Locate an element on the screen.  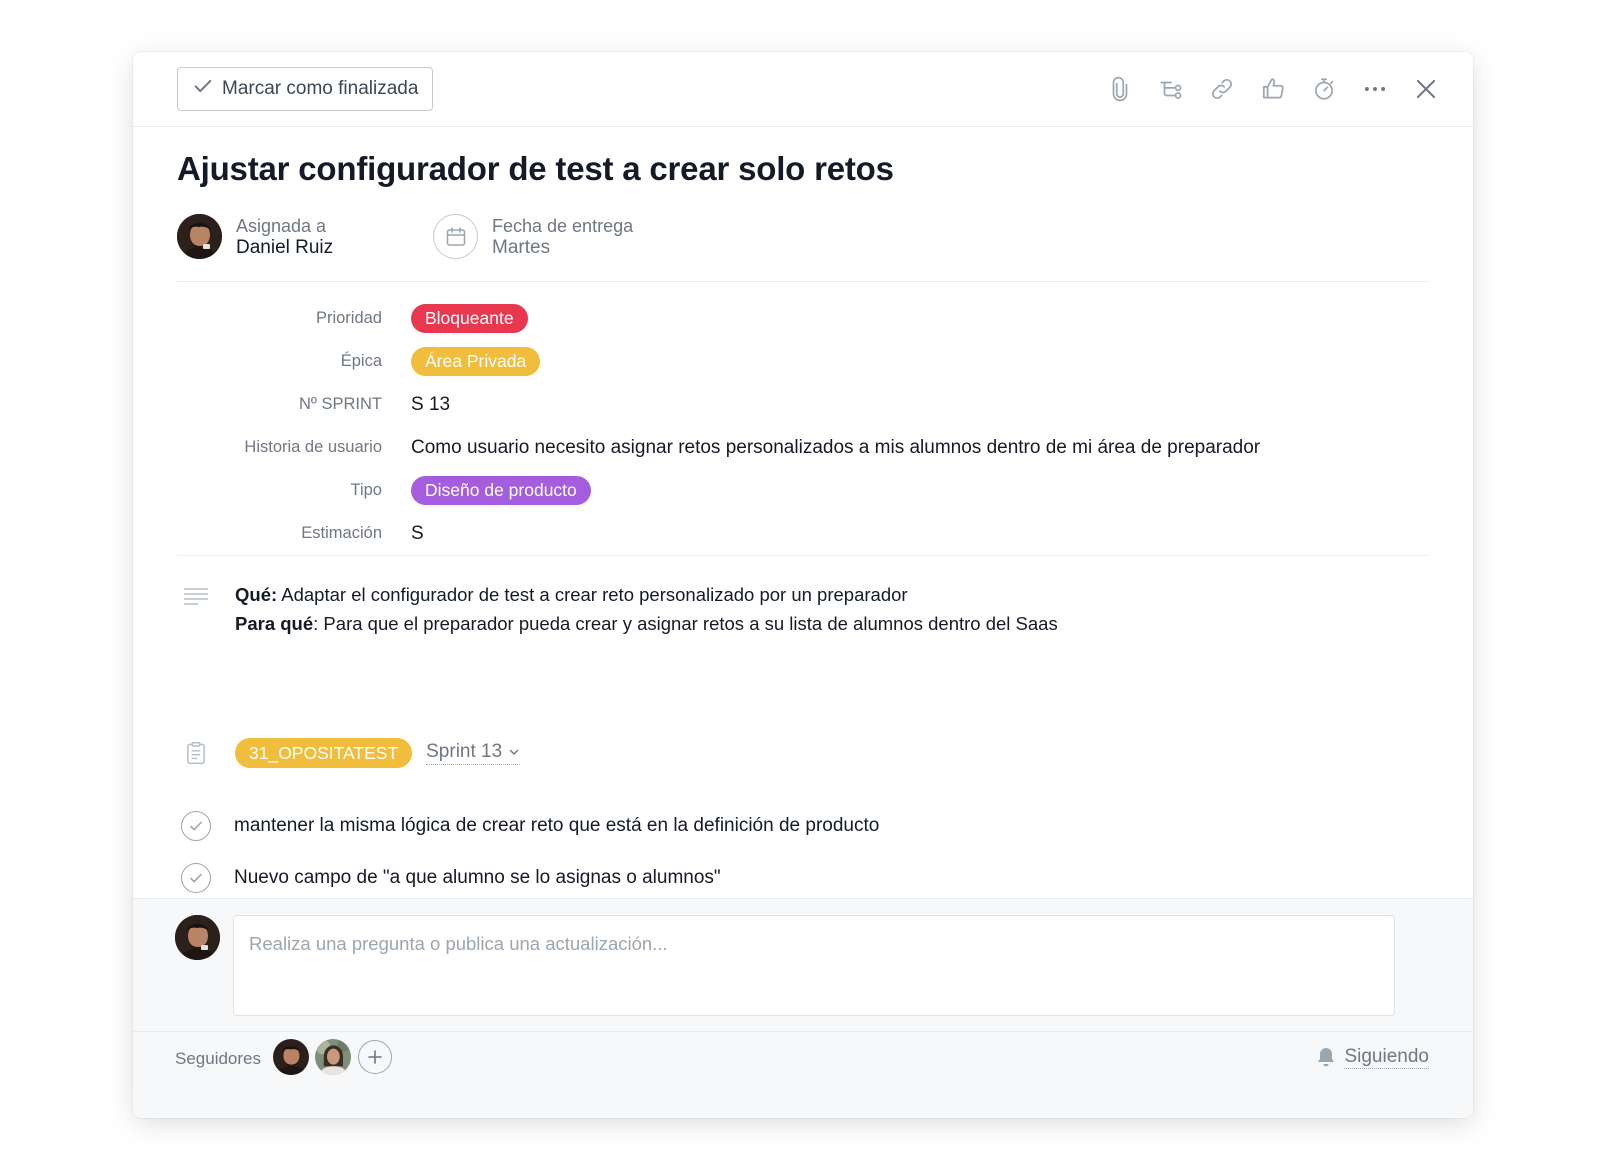
more-icon is located at coordinates (1375, 89).